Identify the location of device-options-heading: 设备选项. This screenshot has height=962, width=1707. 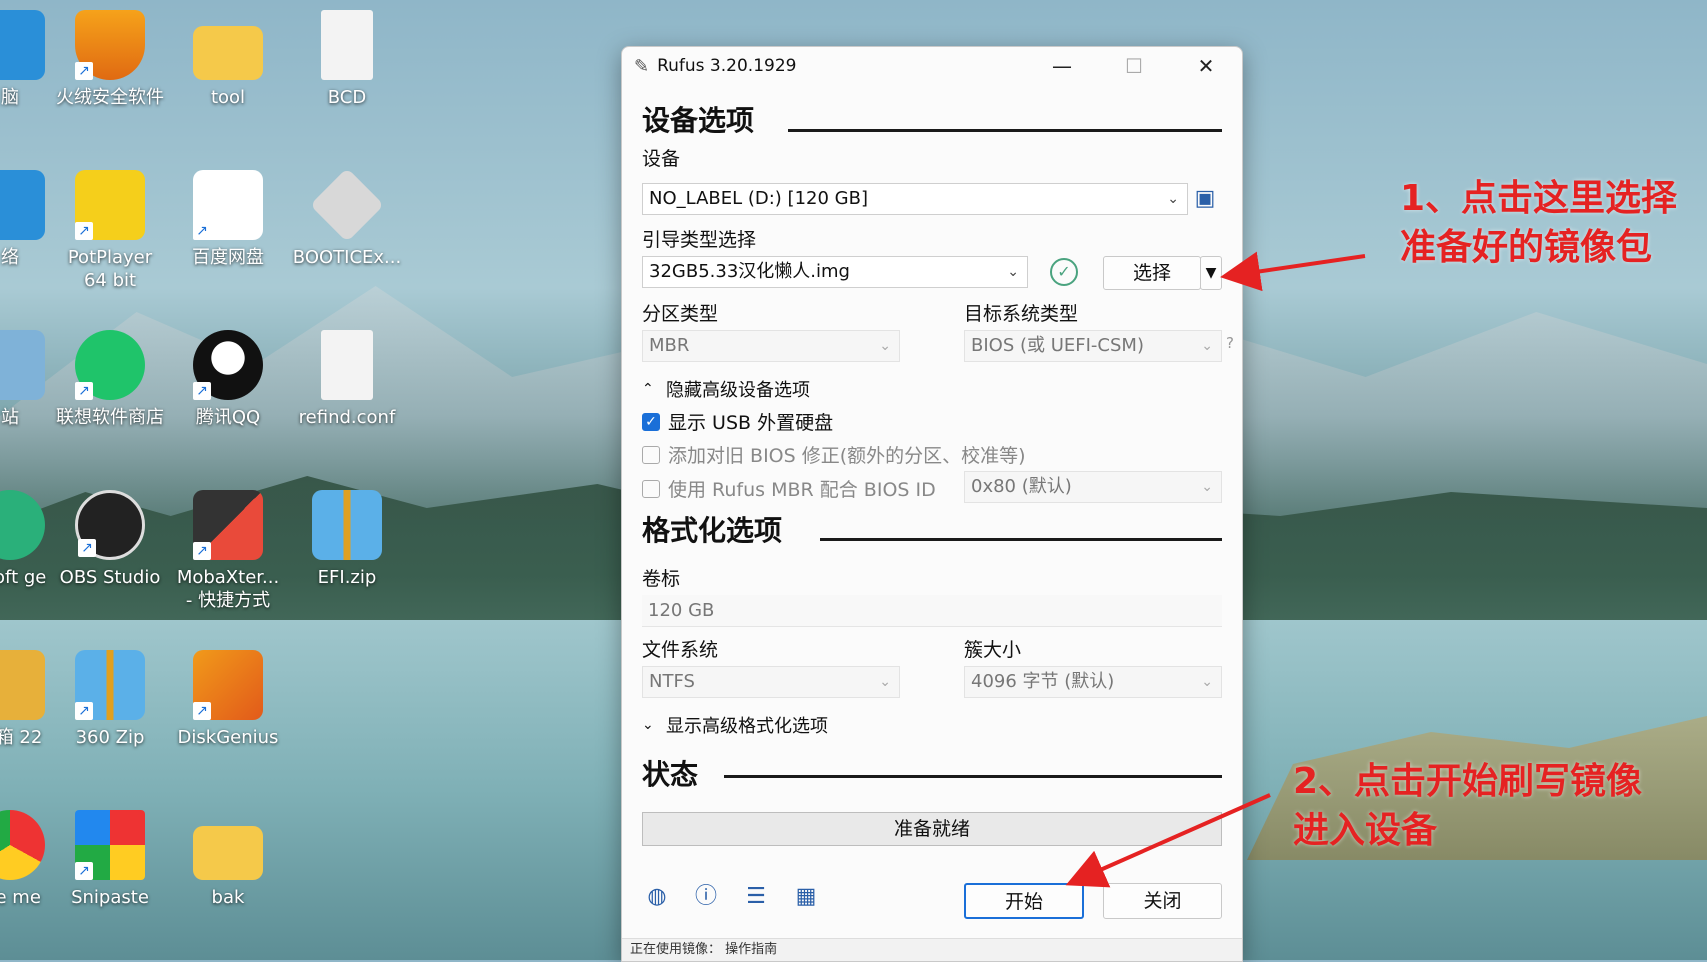
(698, 120).